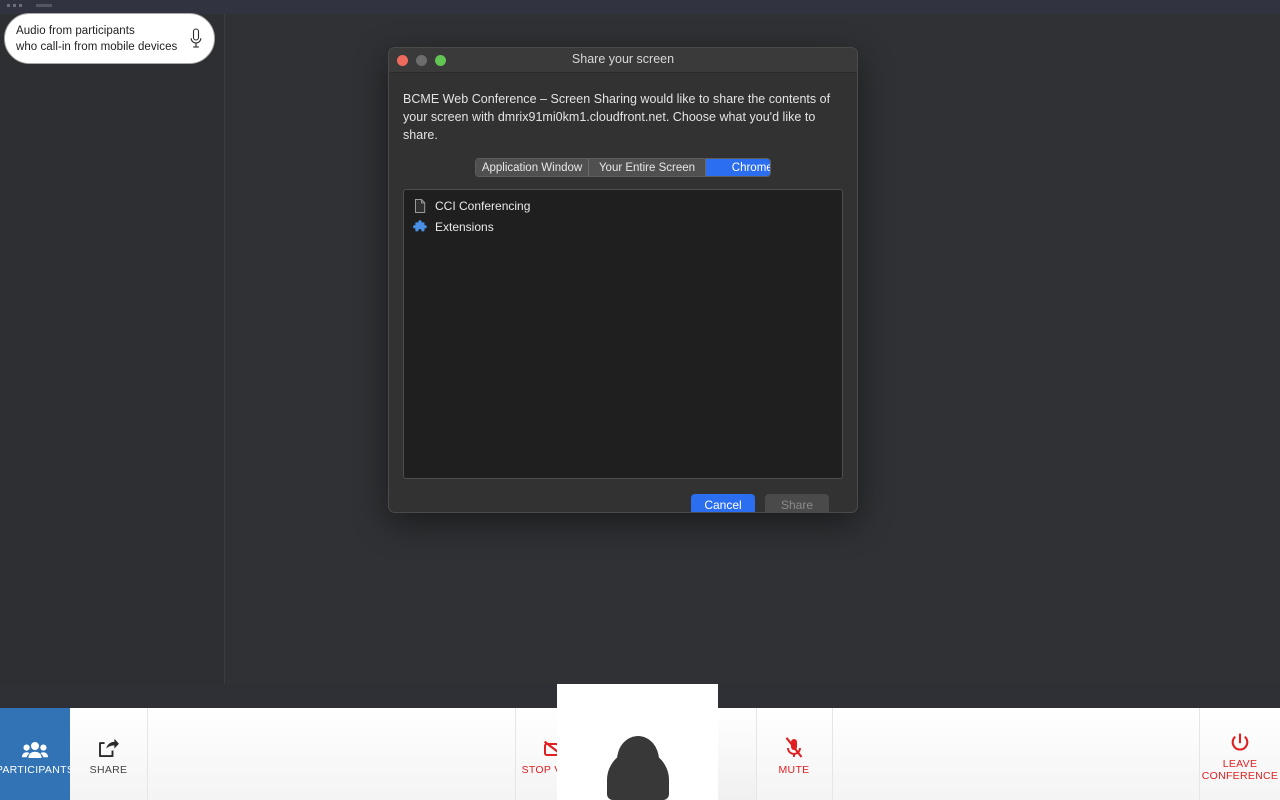  Describe the element at coordinates (196, 39) in the screenshot. I see `microphone-icon` at that location.